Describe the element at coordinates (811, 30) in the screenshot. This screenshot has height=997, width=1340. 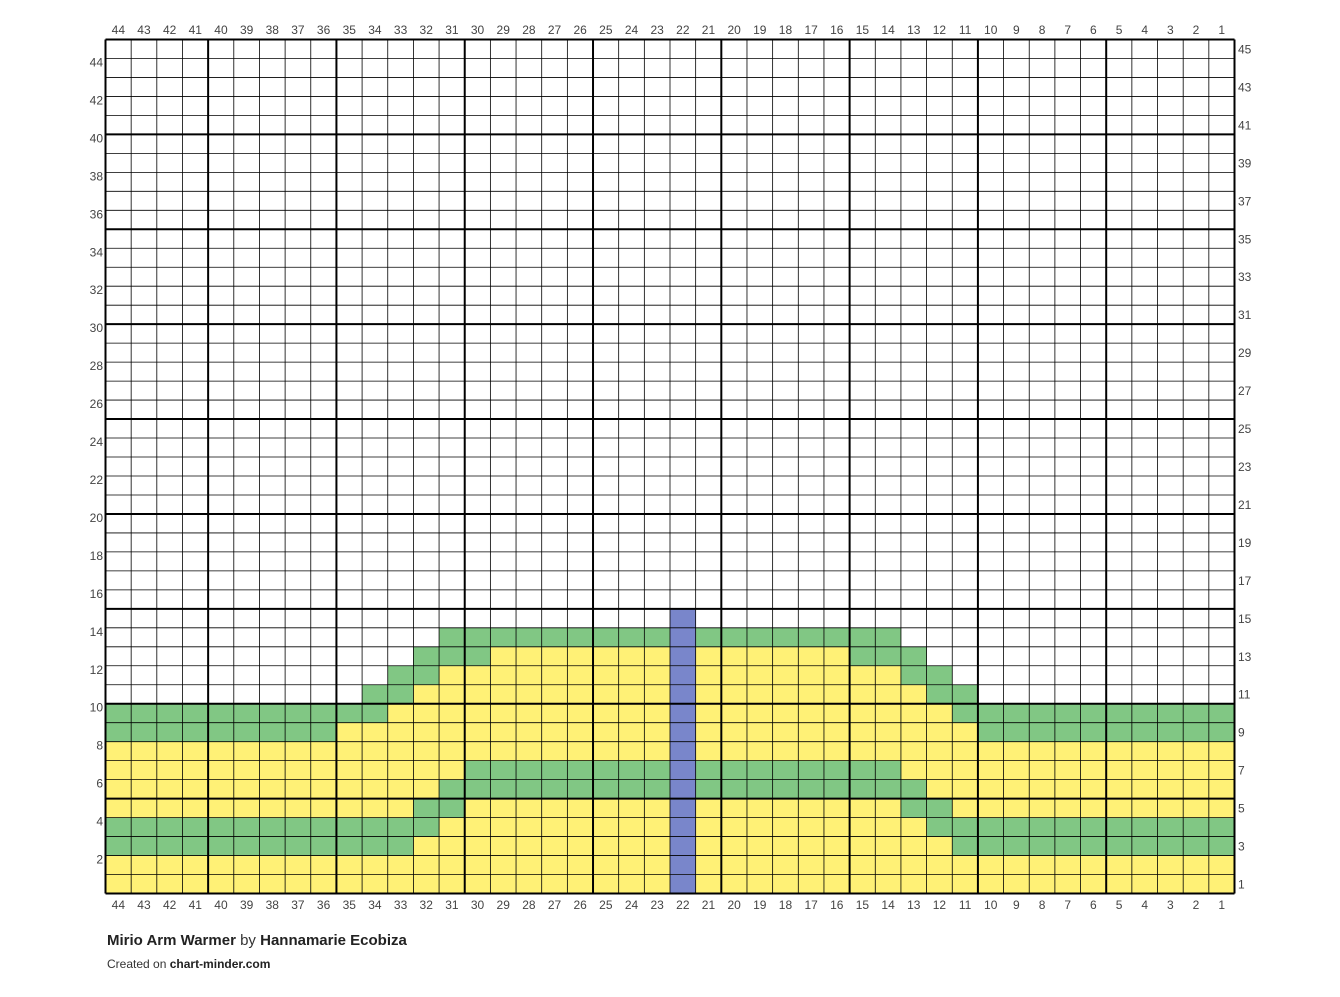
I see `column-label-top: 17` at that location.